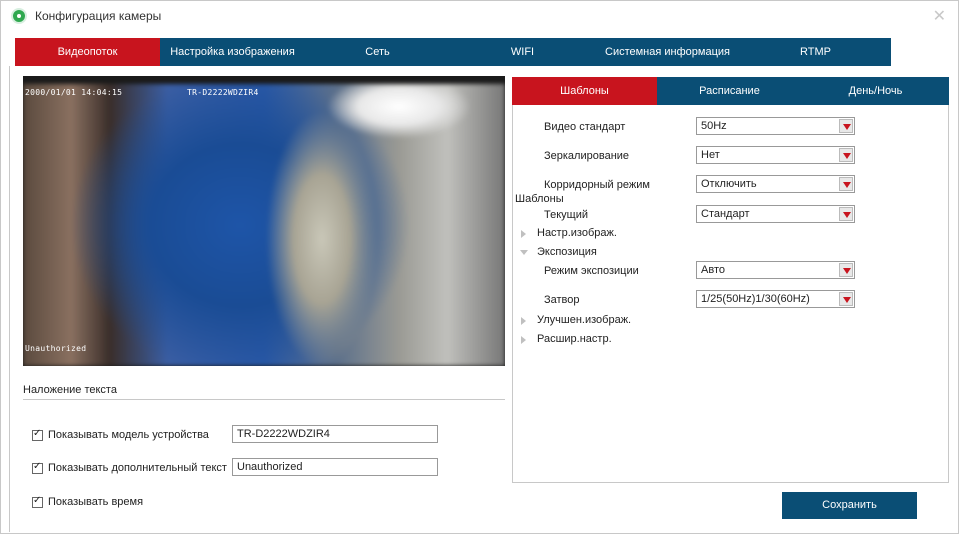 Image resolution: width=959 pixels, height=534 pixels. I want to click on mirror-select: Нет, so click(775, 155).